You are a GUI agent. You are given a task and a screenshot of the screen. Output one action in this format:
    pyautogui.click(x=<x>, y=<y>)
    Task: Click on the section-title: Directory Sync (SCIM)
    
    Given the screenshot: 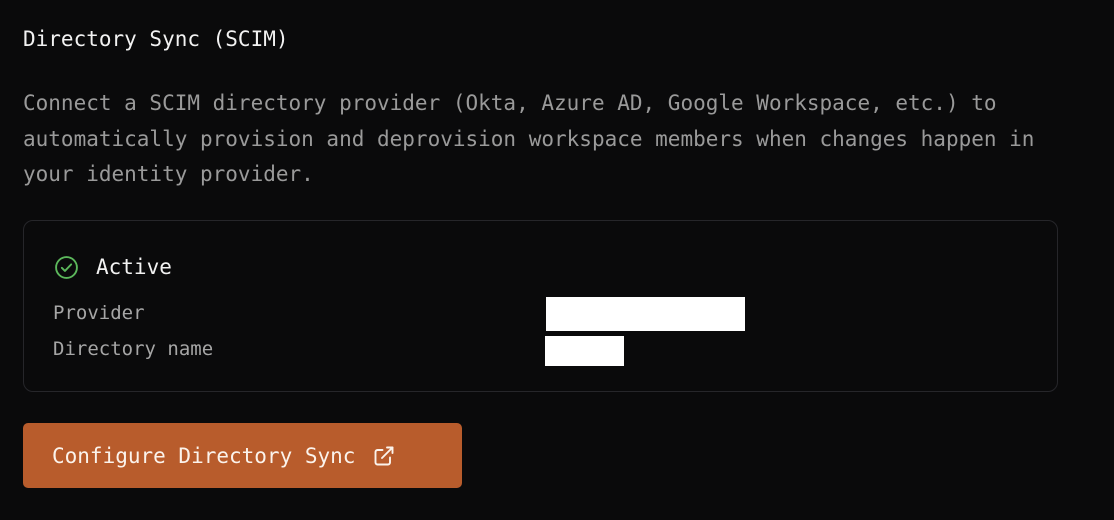 What is the action you would take?
    pyautogui.click(x=156, y=39)
    